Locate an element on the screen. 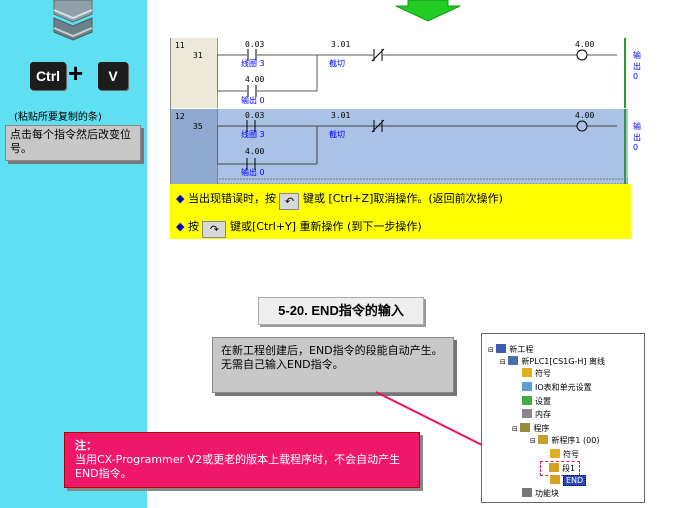 This screenshot has height=508, width=691. tree-item-settings: 设置 is located at coordinates (536, 401).